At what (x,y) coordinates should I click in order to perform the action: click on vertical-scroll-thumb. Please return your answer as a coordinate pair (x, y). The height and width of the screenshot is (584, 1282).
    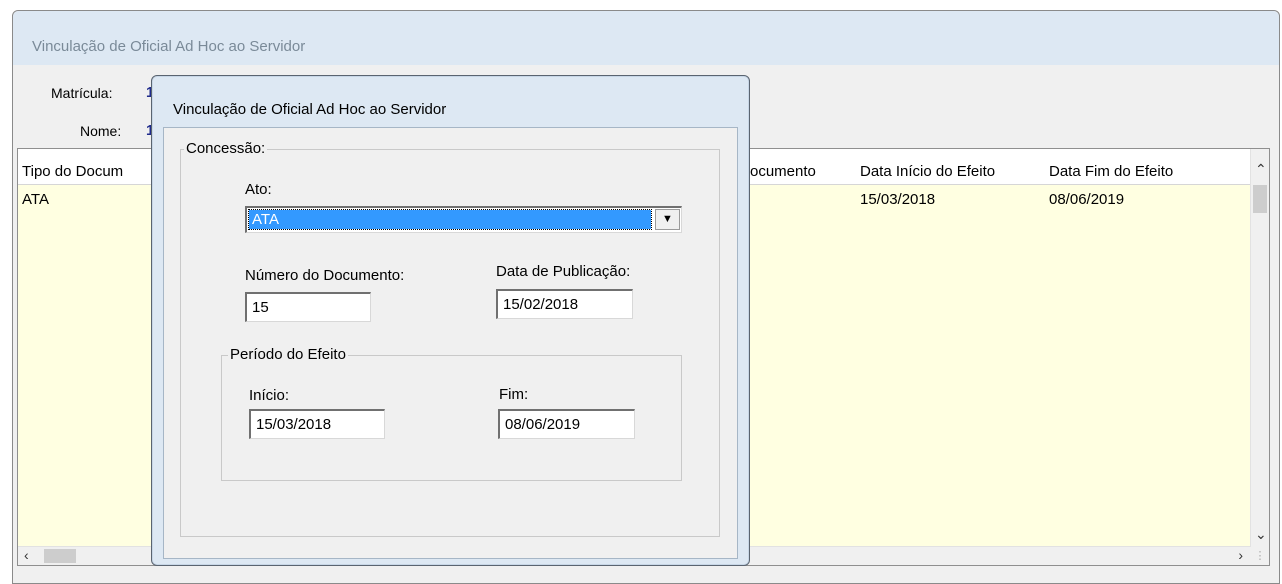
    Looking at the image, I should click on (1260, 199).